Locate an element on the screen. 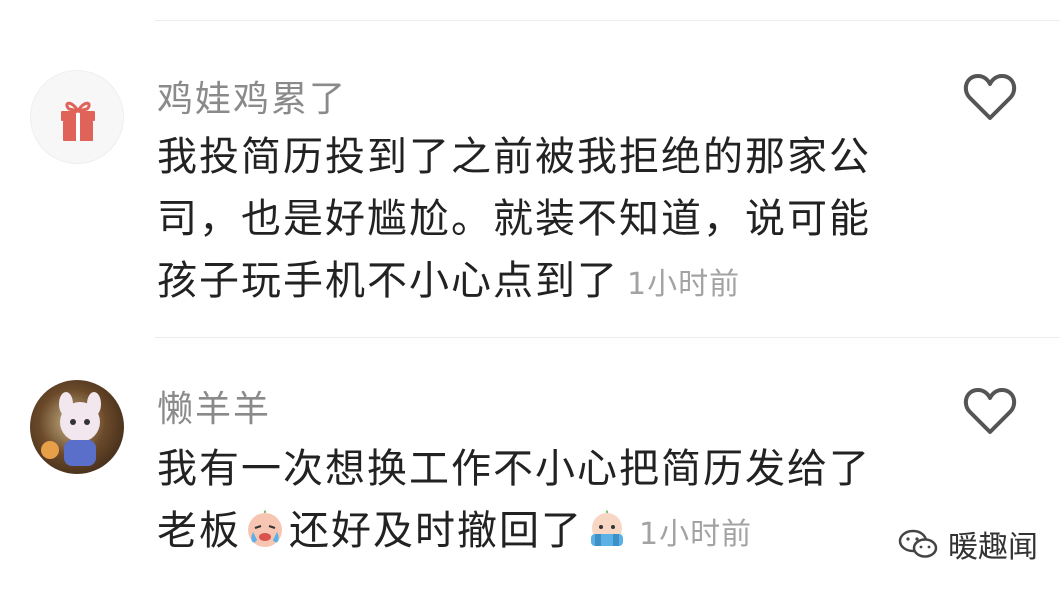  gift-icon is located at coordinates (78, 121).